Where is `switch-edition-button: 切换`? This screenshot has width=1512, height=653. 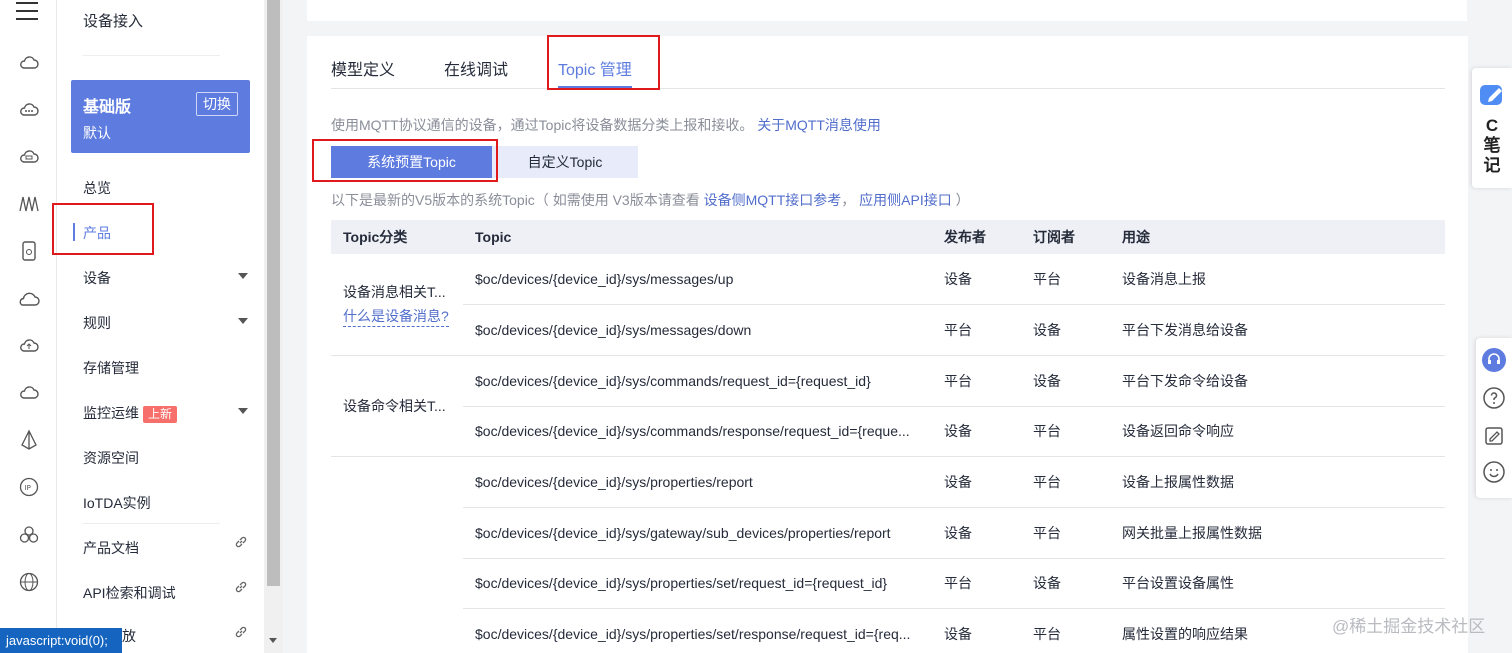 switch-edition-button: 切换 is located at coordinates (217, 104).